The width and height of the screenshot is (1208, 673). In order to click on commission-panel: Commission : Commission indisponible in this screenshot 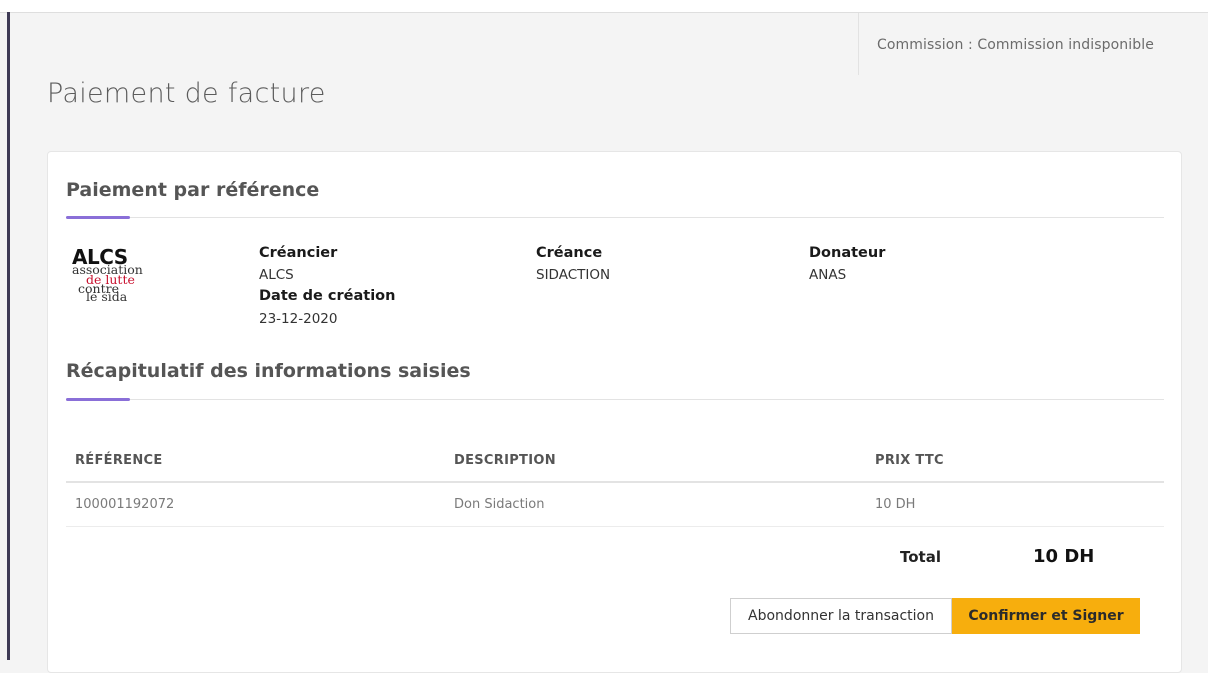, I will do `click(1033, 44)`.